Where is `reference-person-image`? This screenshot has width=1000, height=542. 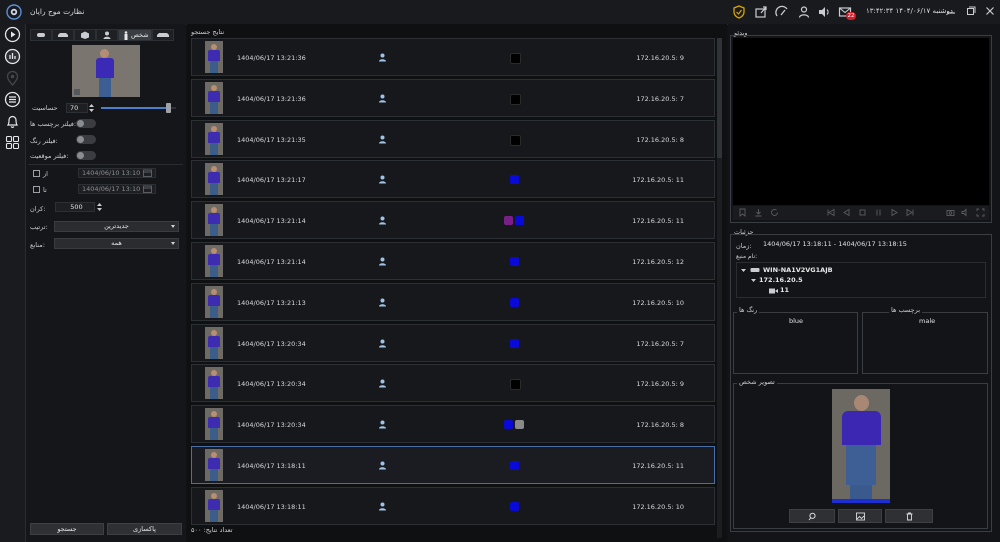
reference-person-image is located at coordinates (106, 71).